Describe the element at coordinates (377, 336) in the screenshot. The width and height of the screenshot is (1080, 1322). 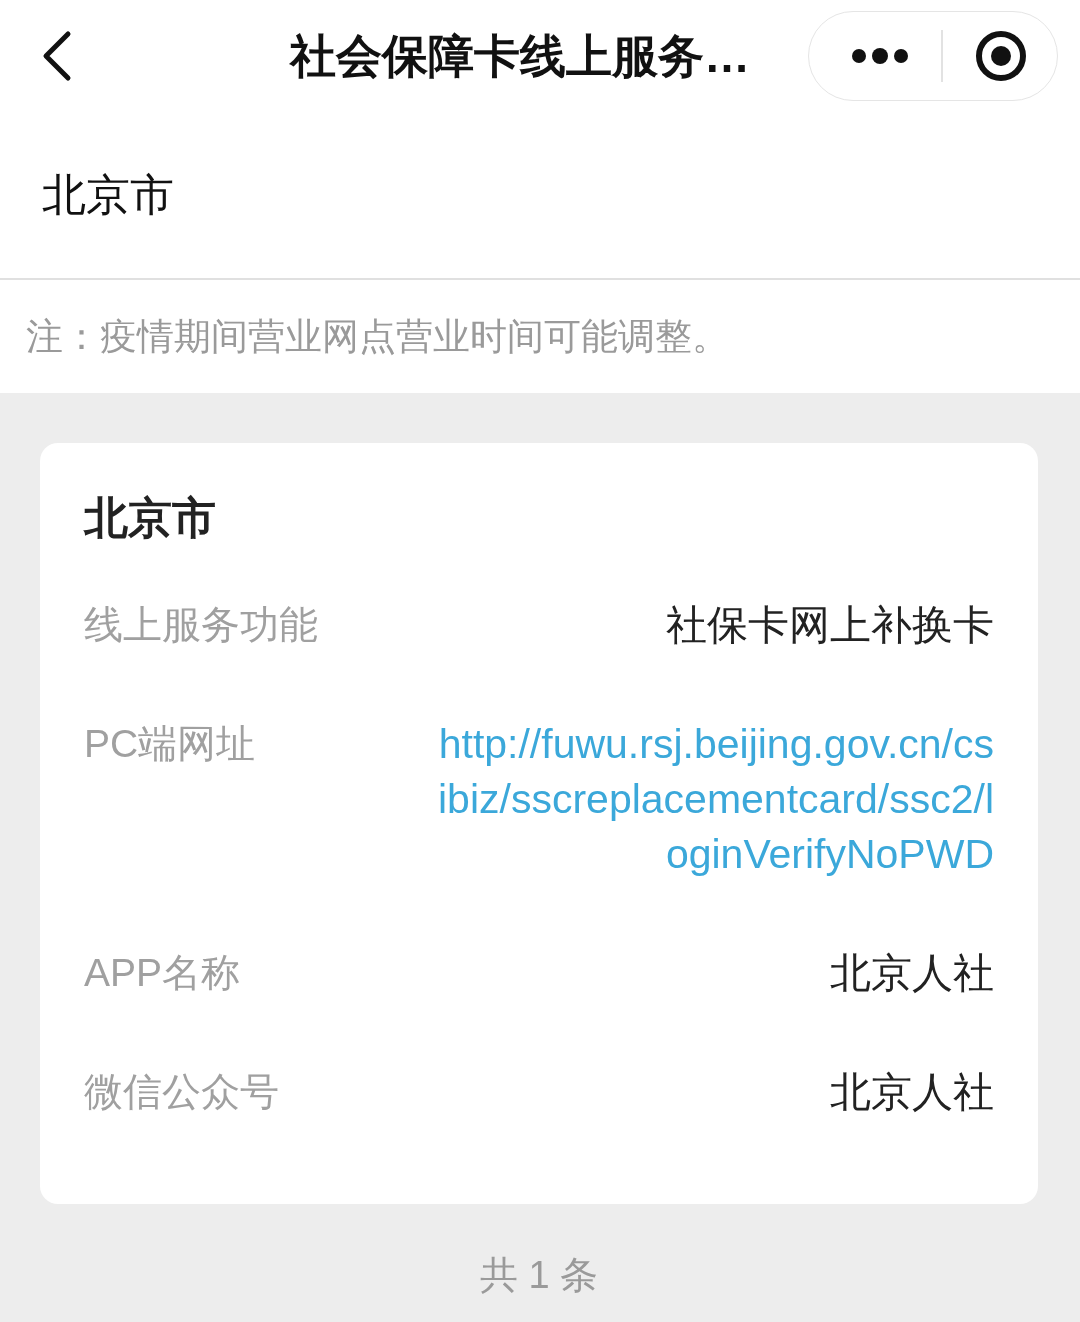
I see `notice-text: 注：疫情期间营业网点营业时间可能调整。` at that location.